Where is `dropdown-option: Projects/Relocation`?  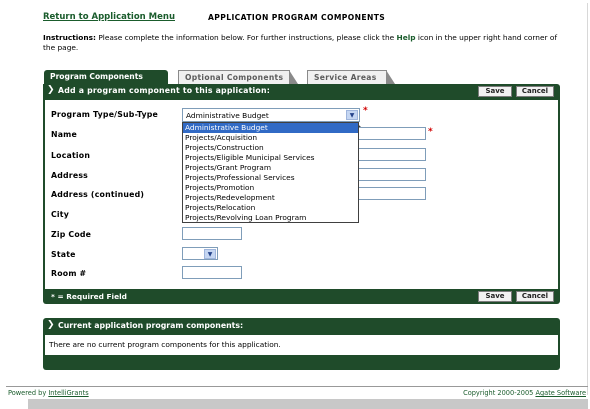
dropdown-option: Projects/Relocation is located at coordinates (270, 208).